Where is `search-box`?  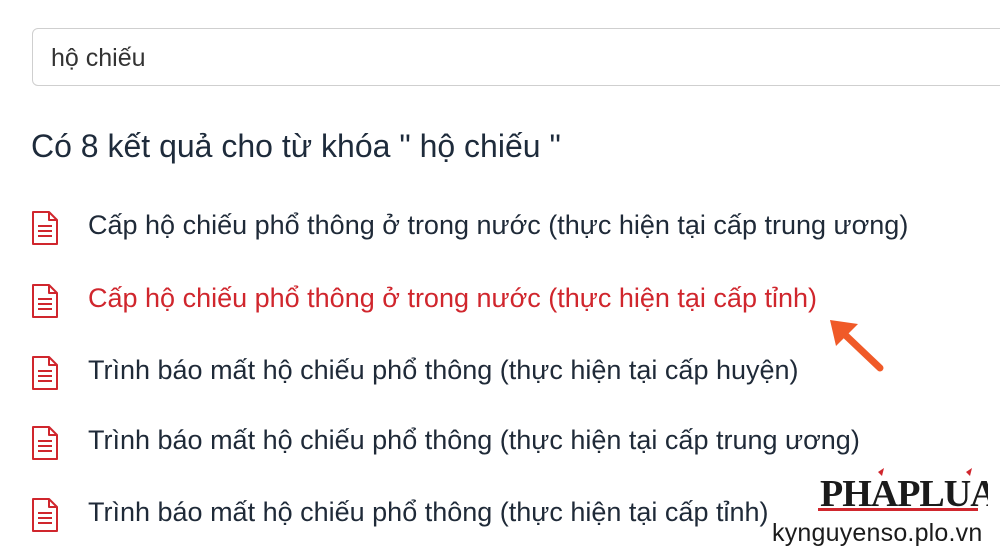 search-box is located at coordinates (516, 57).